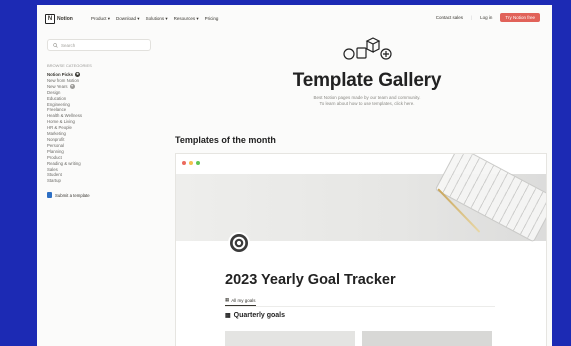  I want to click on nav-download: Download ▾, so click(128, 19).